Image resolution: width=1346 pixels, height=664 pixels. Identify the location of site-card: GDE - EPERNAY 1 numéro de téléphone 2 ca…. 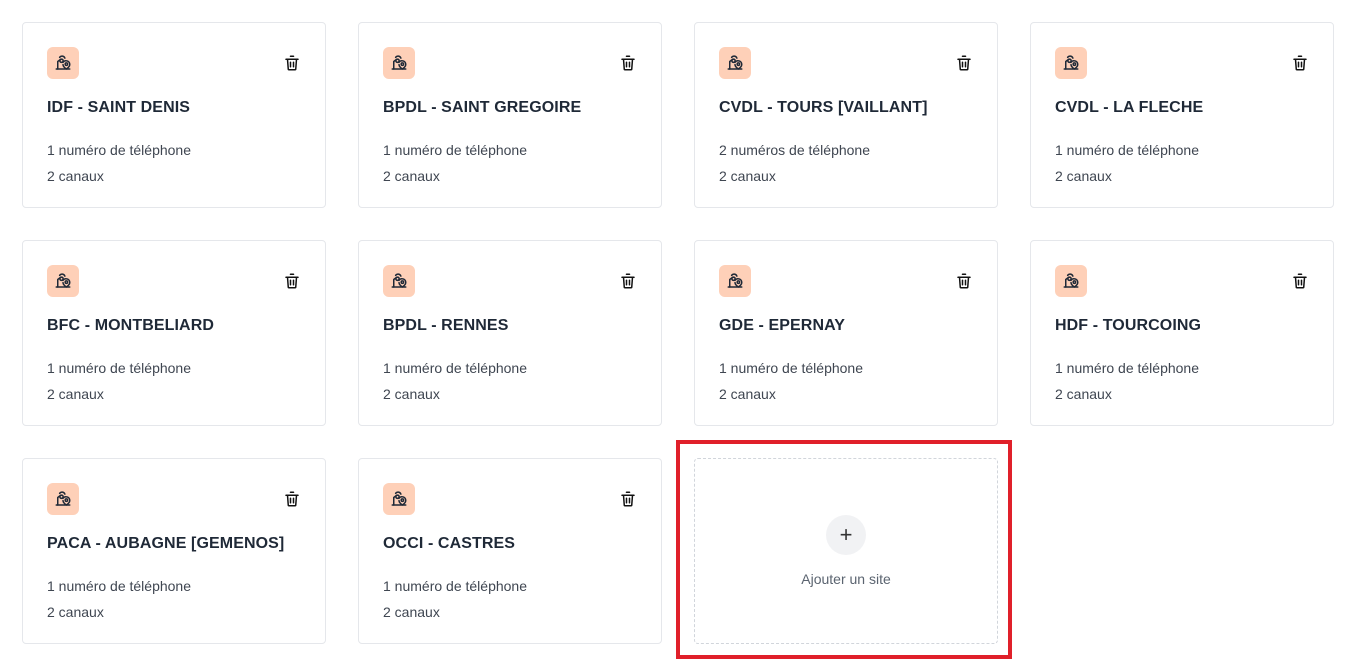
(846, 333).